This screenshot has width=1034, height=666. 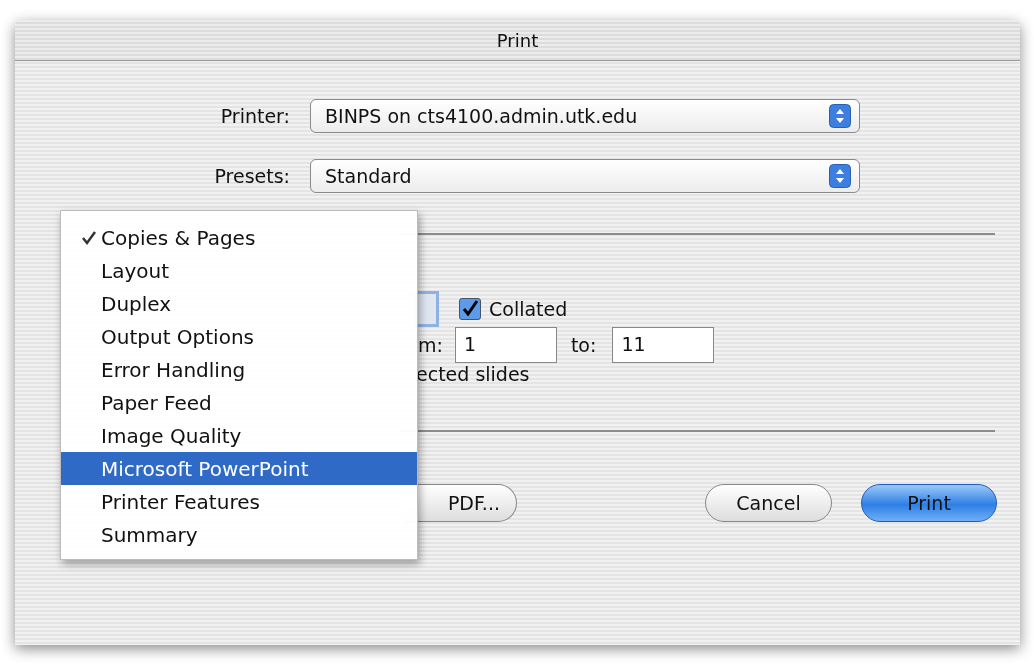 What do you see at coordinates (517, 40) in the screenshot?
I see `window-title: Print` at bounding box center [517, 40].